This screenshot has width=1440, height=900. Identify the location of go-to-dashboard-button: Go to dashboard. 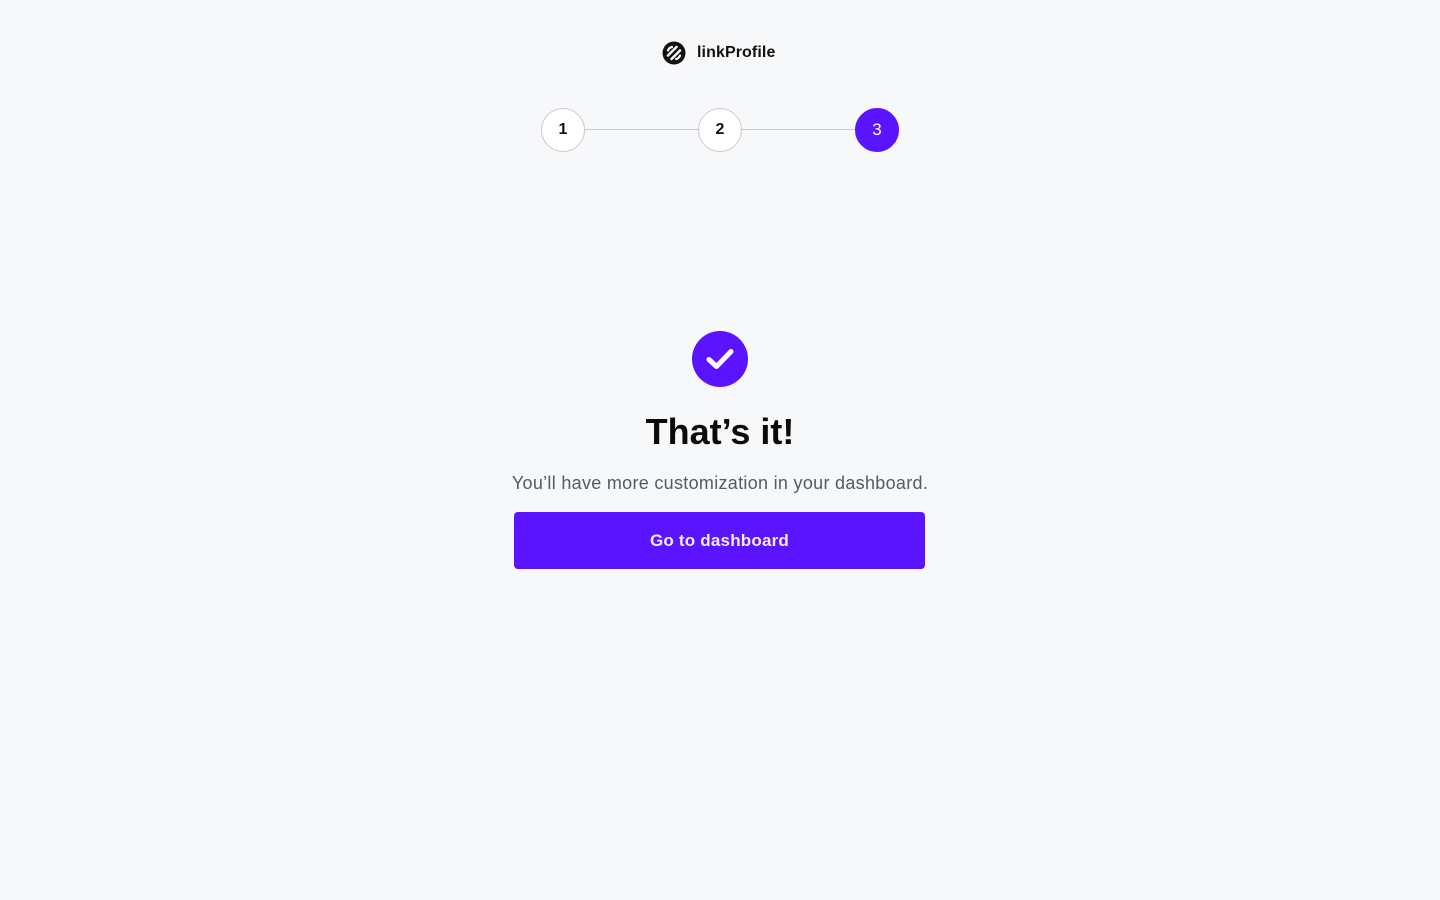
(719, 540).